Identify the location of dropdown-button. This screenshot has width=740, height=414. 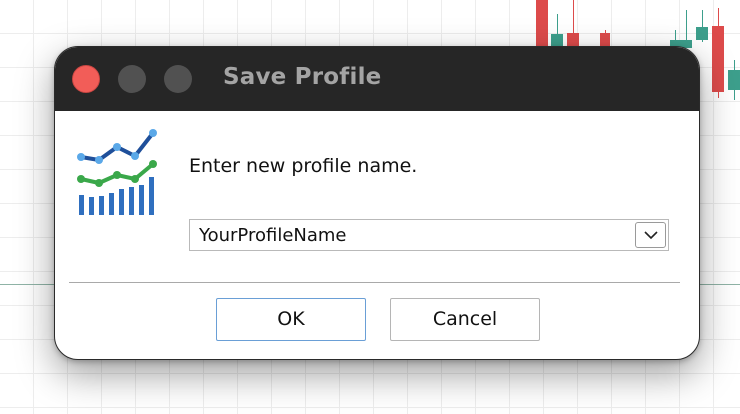
(650, 235).